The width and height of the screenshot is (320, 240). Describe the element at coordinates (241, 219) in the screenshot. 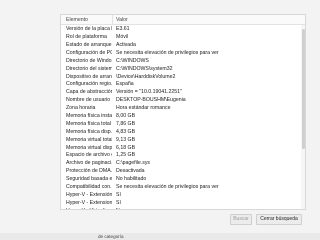

I see `print-button: Buscar` at that location.